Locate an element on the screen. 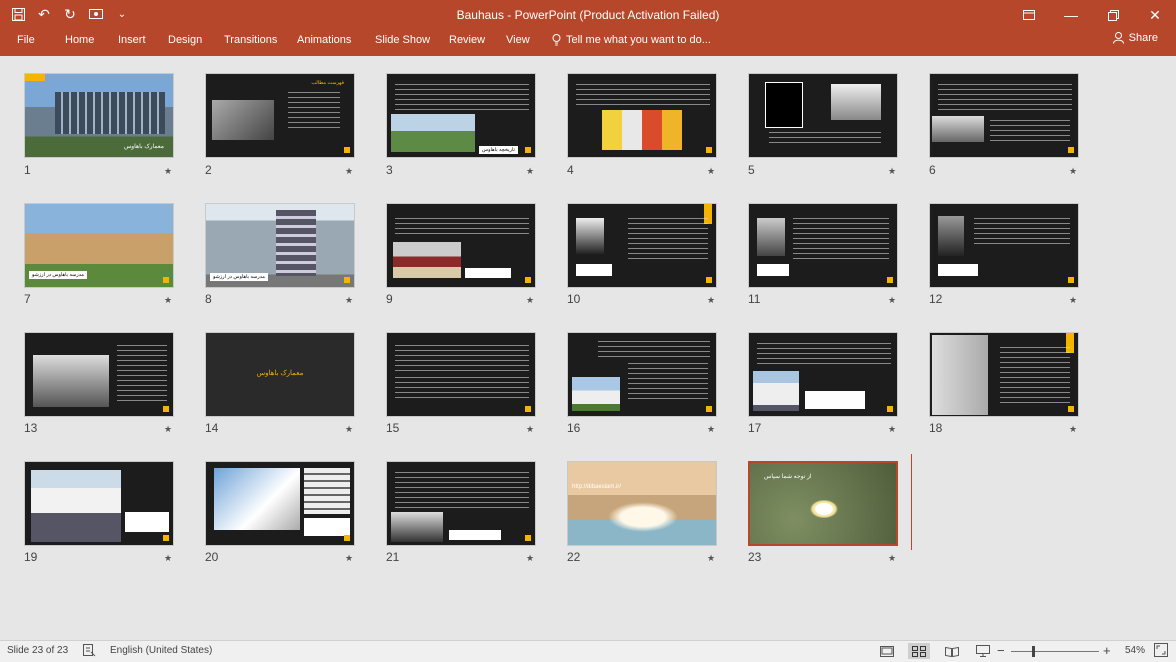 The width and height of the screenshot is (1176, 662). slide-thumbnail: فهرست مطالب is located at coordinates (280, 115).